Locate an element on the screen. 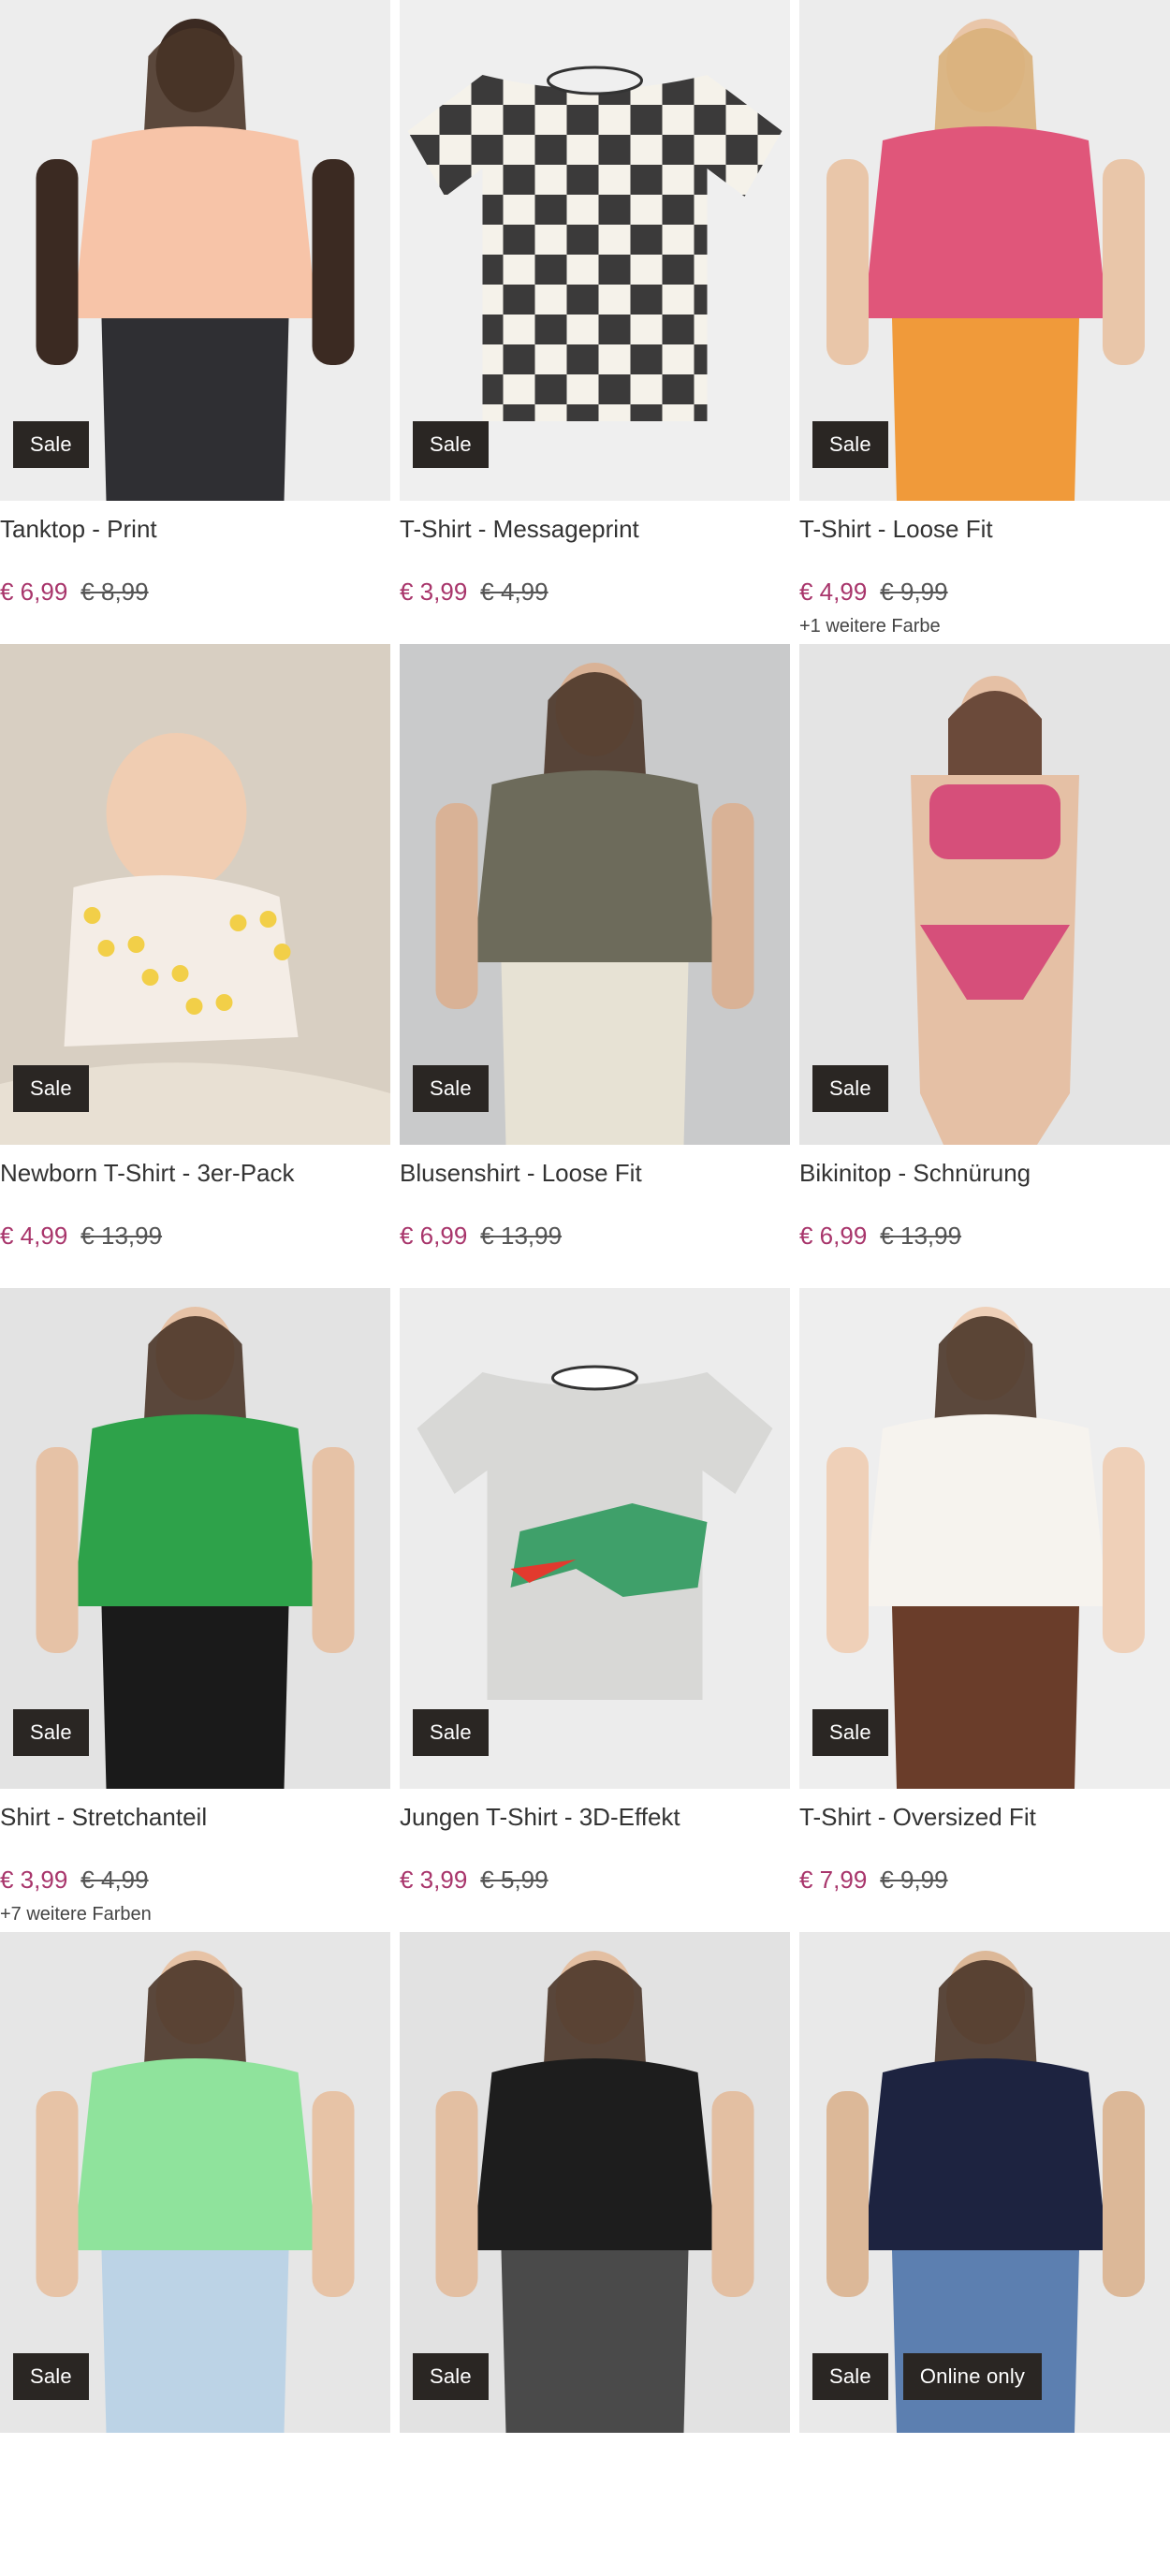  product-title: T-Shirt - Loose Fit is located at coordinates (984, 528).